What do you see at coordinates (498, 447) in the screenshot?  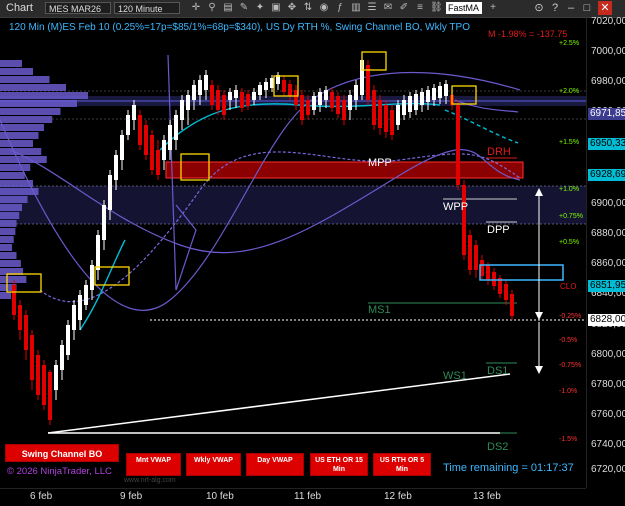 I see `ds2-label: DS2` at bounding box center [498, 447].